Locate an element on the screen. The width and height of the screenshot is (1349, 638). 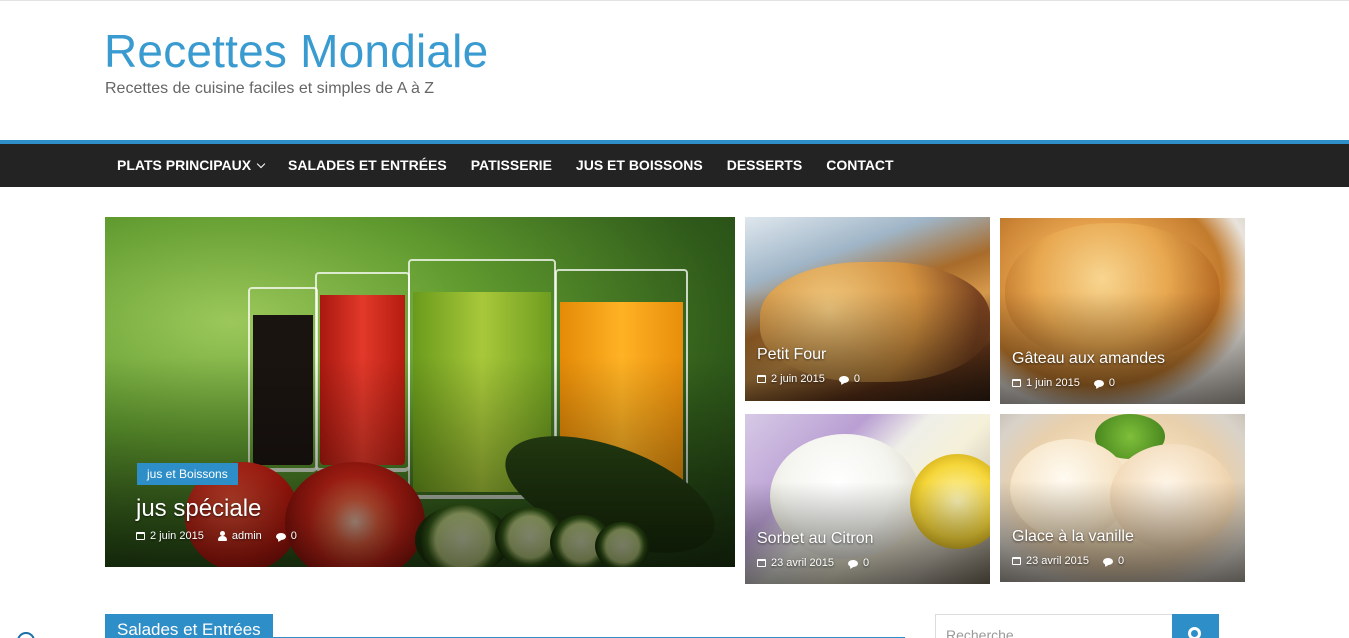
post-meta: 2 juin 2015 0 is located at coordinates (808, 379).